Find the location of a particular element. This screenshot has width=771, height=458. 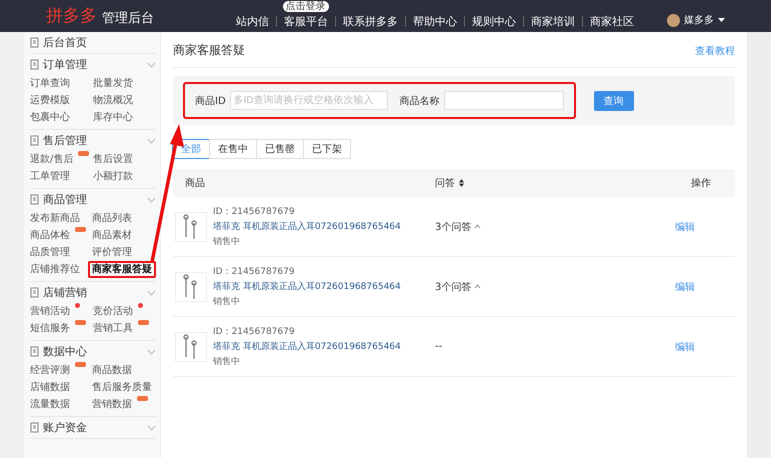

qa-count: -- is located at coordinates (438, 346).